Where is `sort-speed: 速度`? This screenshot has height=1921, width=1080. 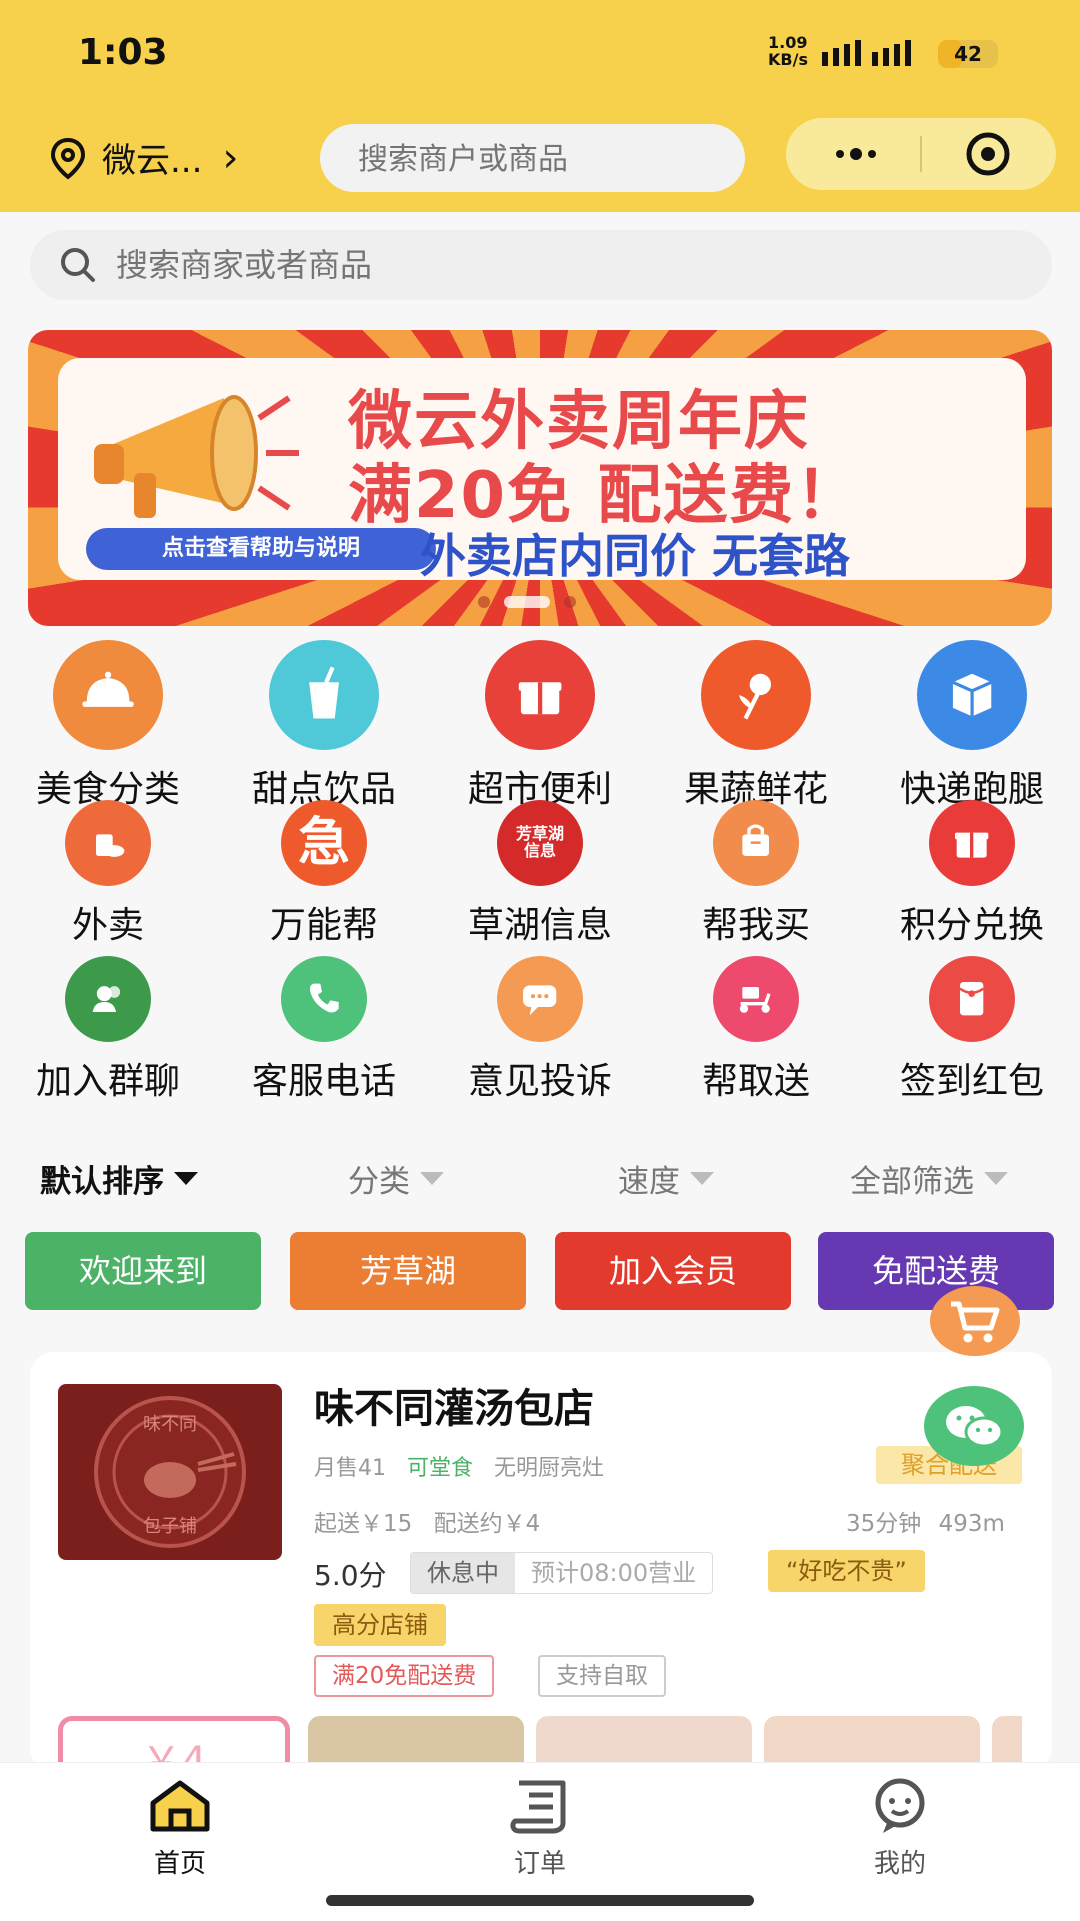
sort-speed: 速度 is located at coordinates (666, 1178).